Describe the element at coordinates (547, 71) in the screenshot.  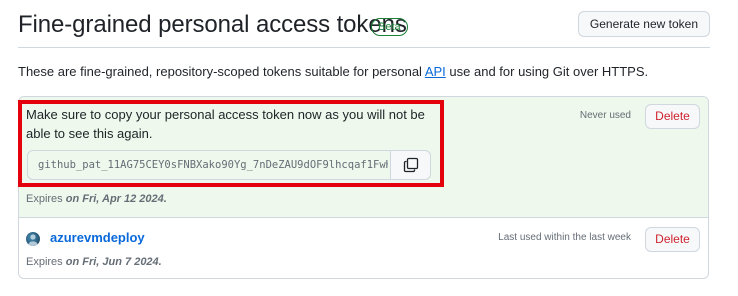
I see `description-text-after: use and for using Git over HTTPS.` at that location.